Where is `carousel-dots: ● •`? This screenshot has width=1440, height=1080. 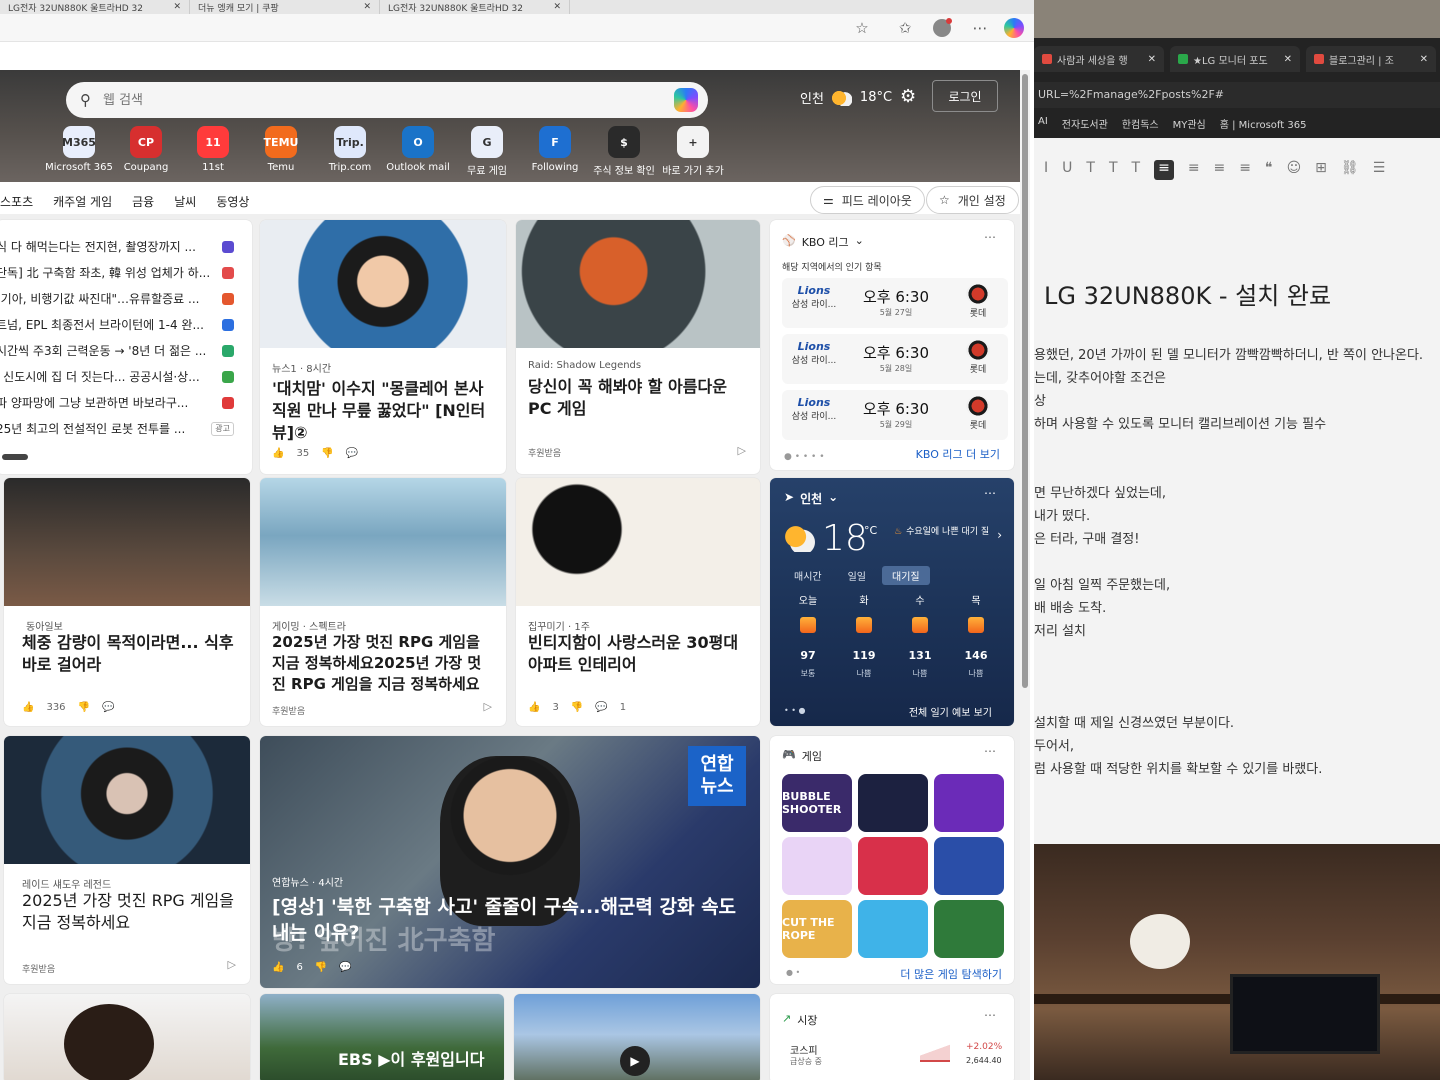
carousel-dots: ● • is located at coordinates (793, 972).